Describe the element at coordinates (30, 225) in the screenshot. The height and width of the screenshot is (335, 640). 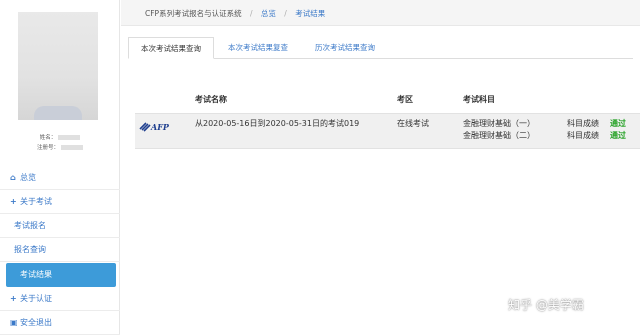
I see `sidebar-item-label: 考试报名` at that location.